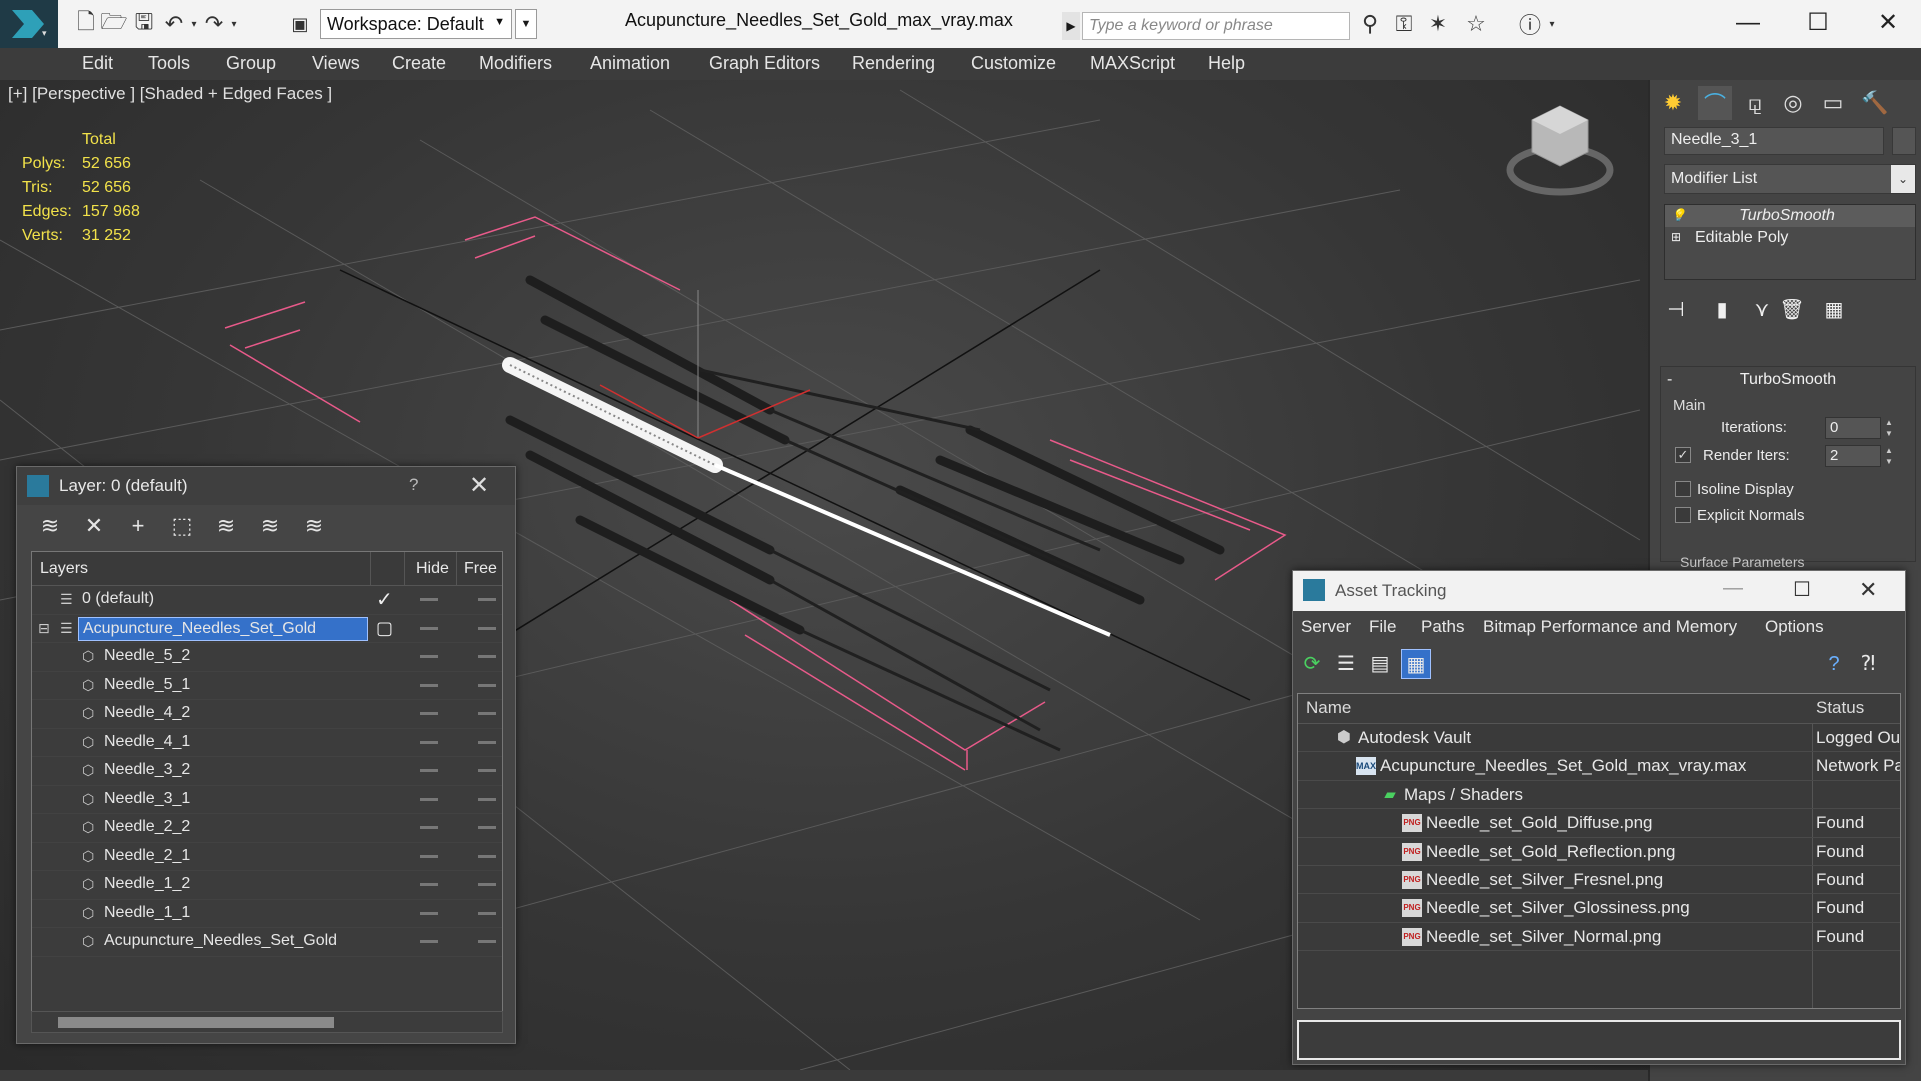 The width and height of the screenshot is (1921, 1081). What do you see at coordinates (1793, 103) in the screenshot?
I see `motion-tab-icon: ◎` at bounding box center [1793, 103].